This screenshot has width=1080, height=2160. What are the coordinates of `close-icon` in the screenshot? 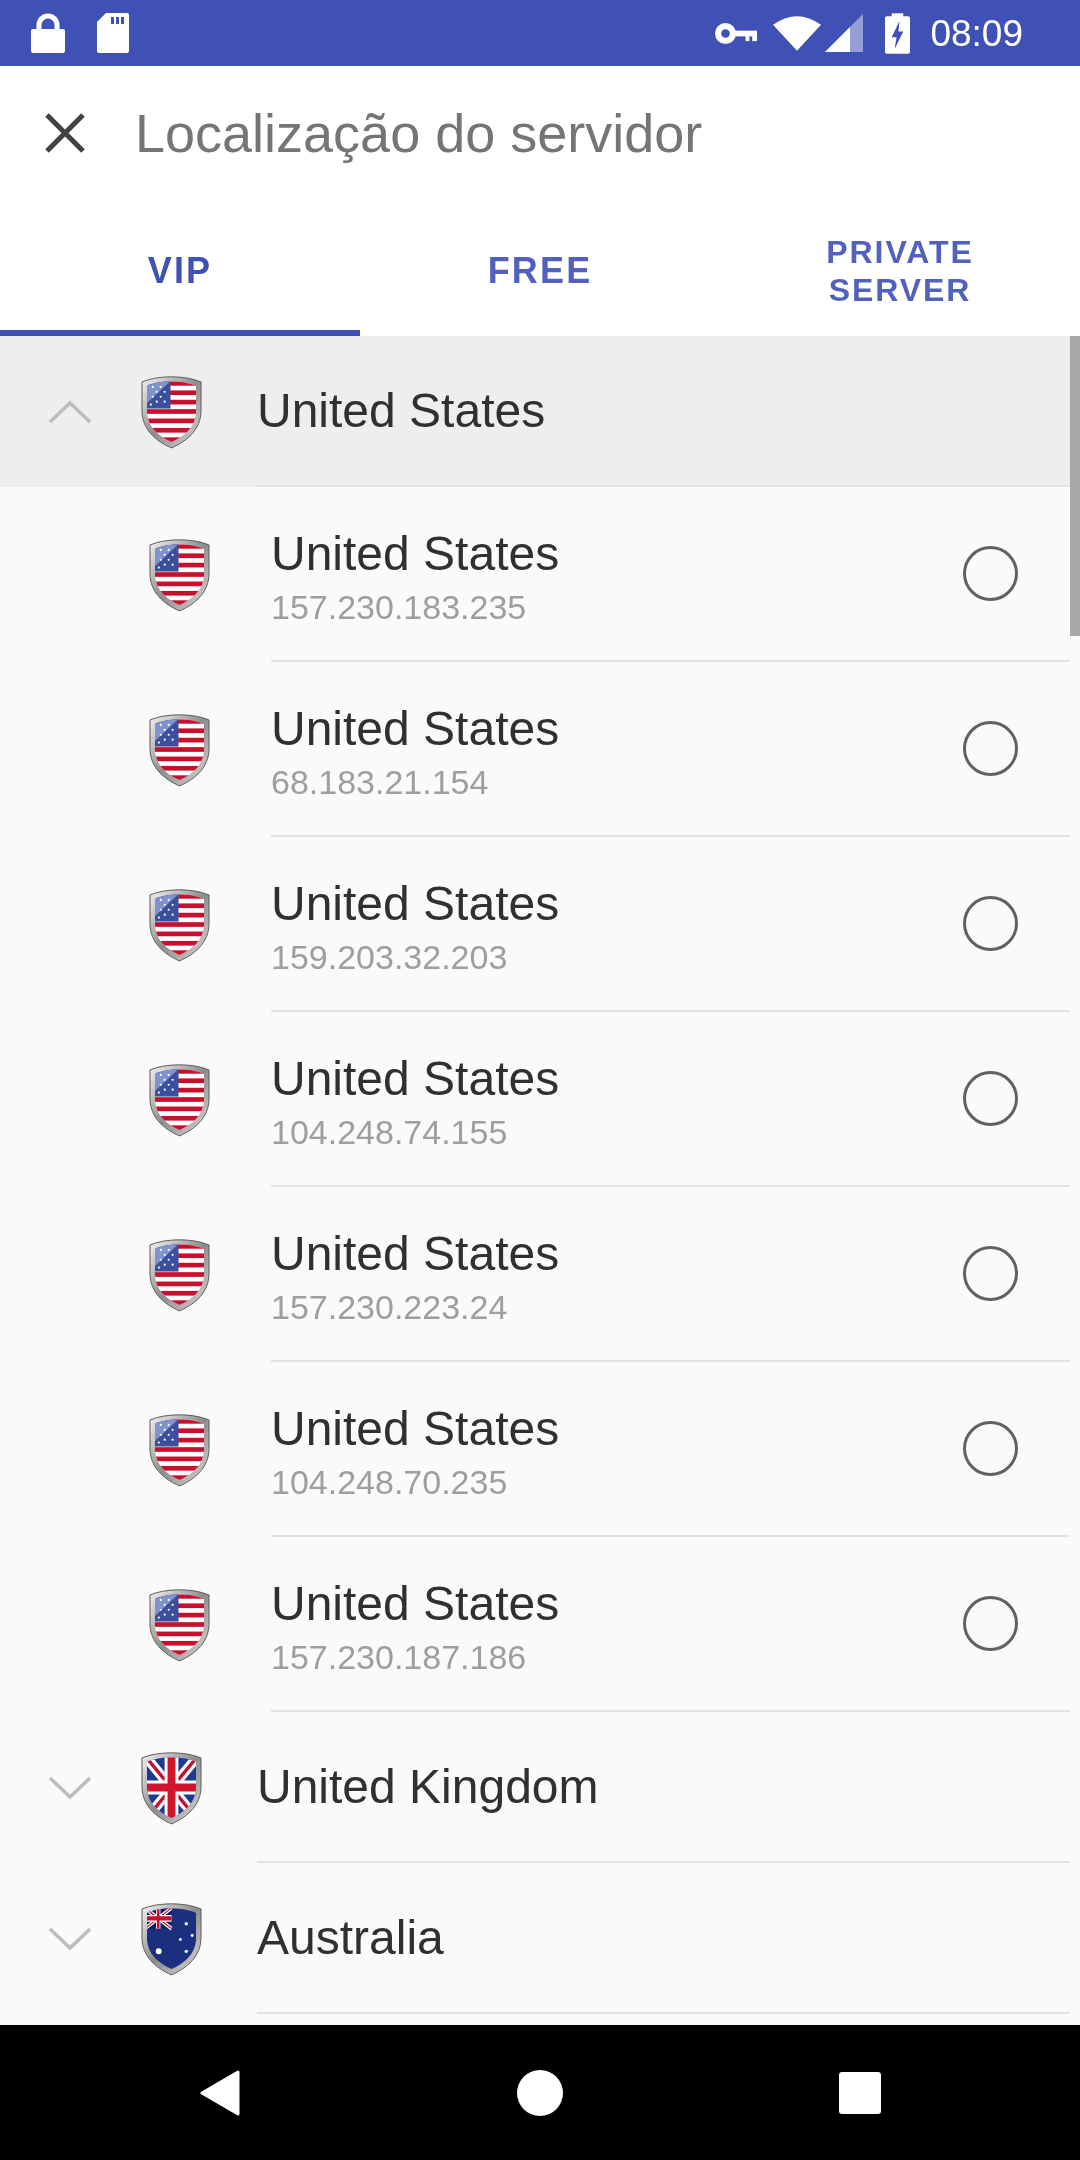 It's located at (65, 133).